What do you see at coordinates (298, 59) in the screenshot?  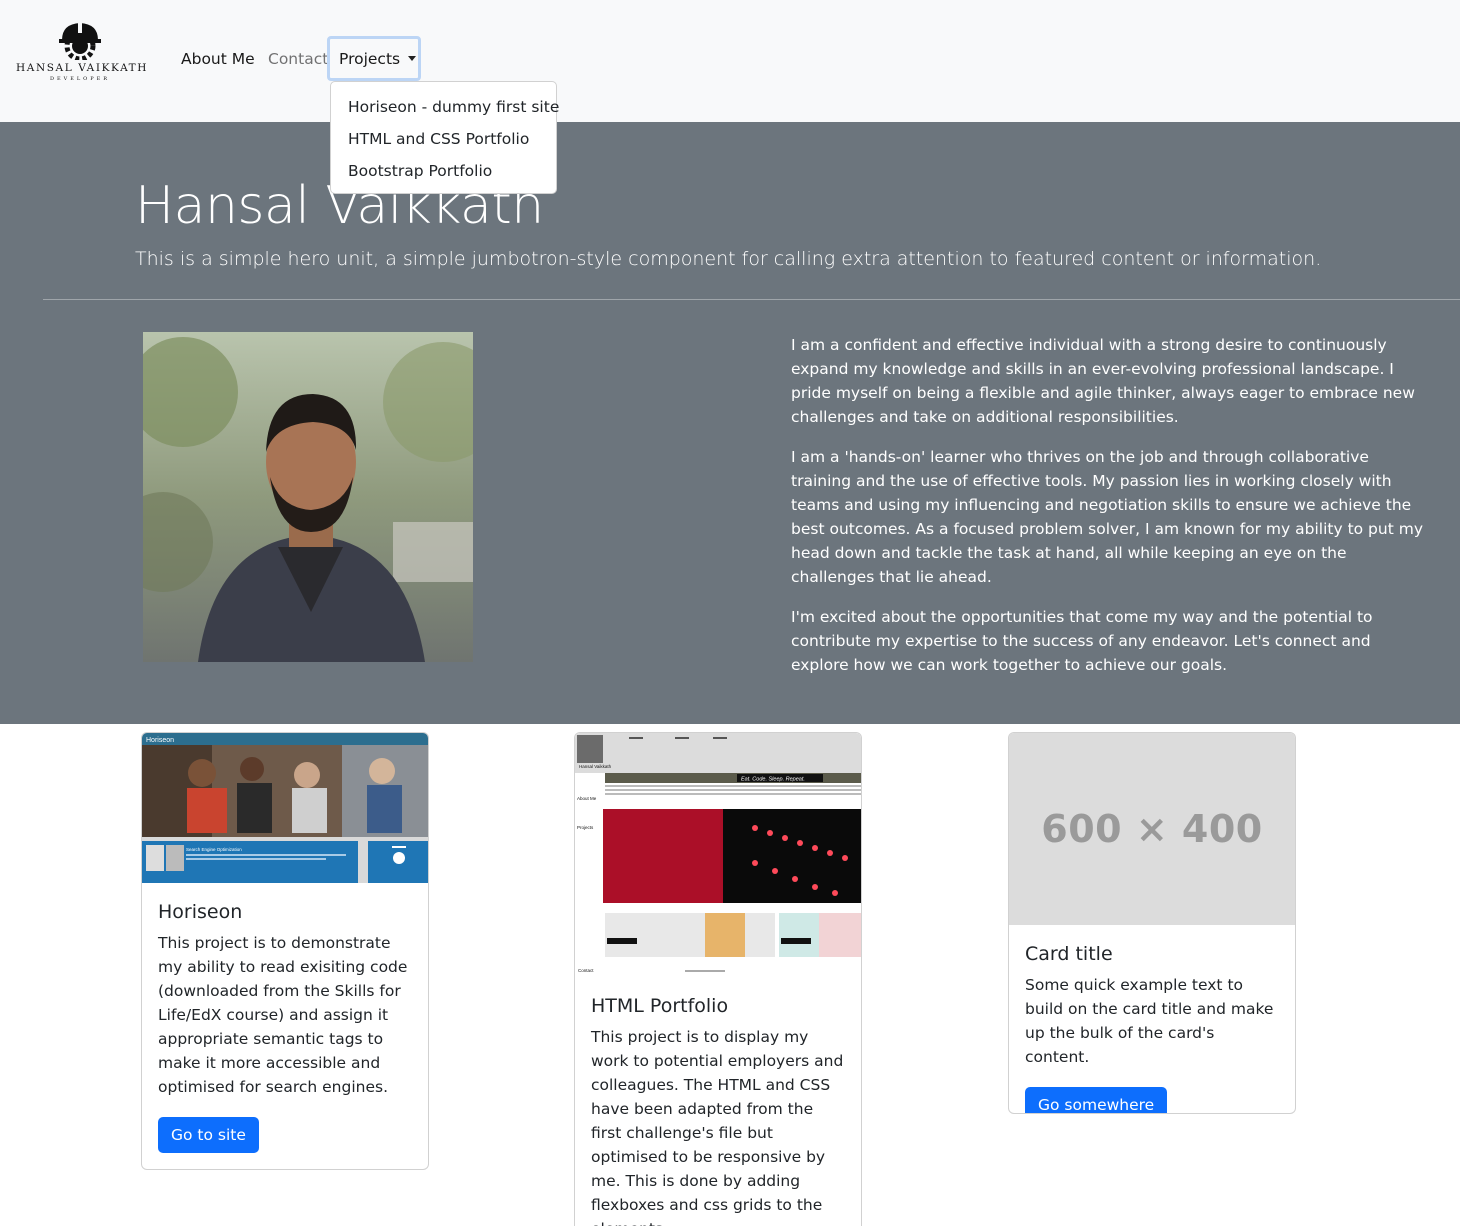 I see `nav-contact: Contact` at bounding box center [298, 59].